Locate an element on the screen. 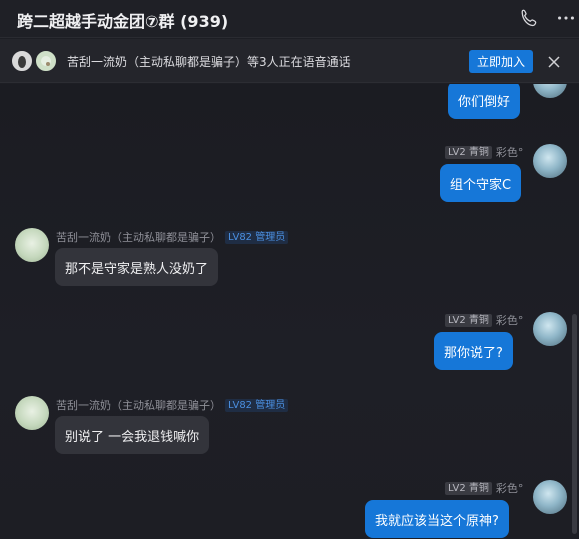 This screenshot has width=579, height=539. join-voice-button: 立即加入 is located at coordinates (501, 61).